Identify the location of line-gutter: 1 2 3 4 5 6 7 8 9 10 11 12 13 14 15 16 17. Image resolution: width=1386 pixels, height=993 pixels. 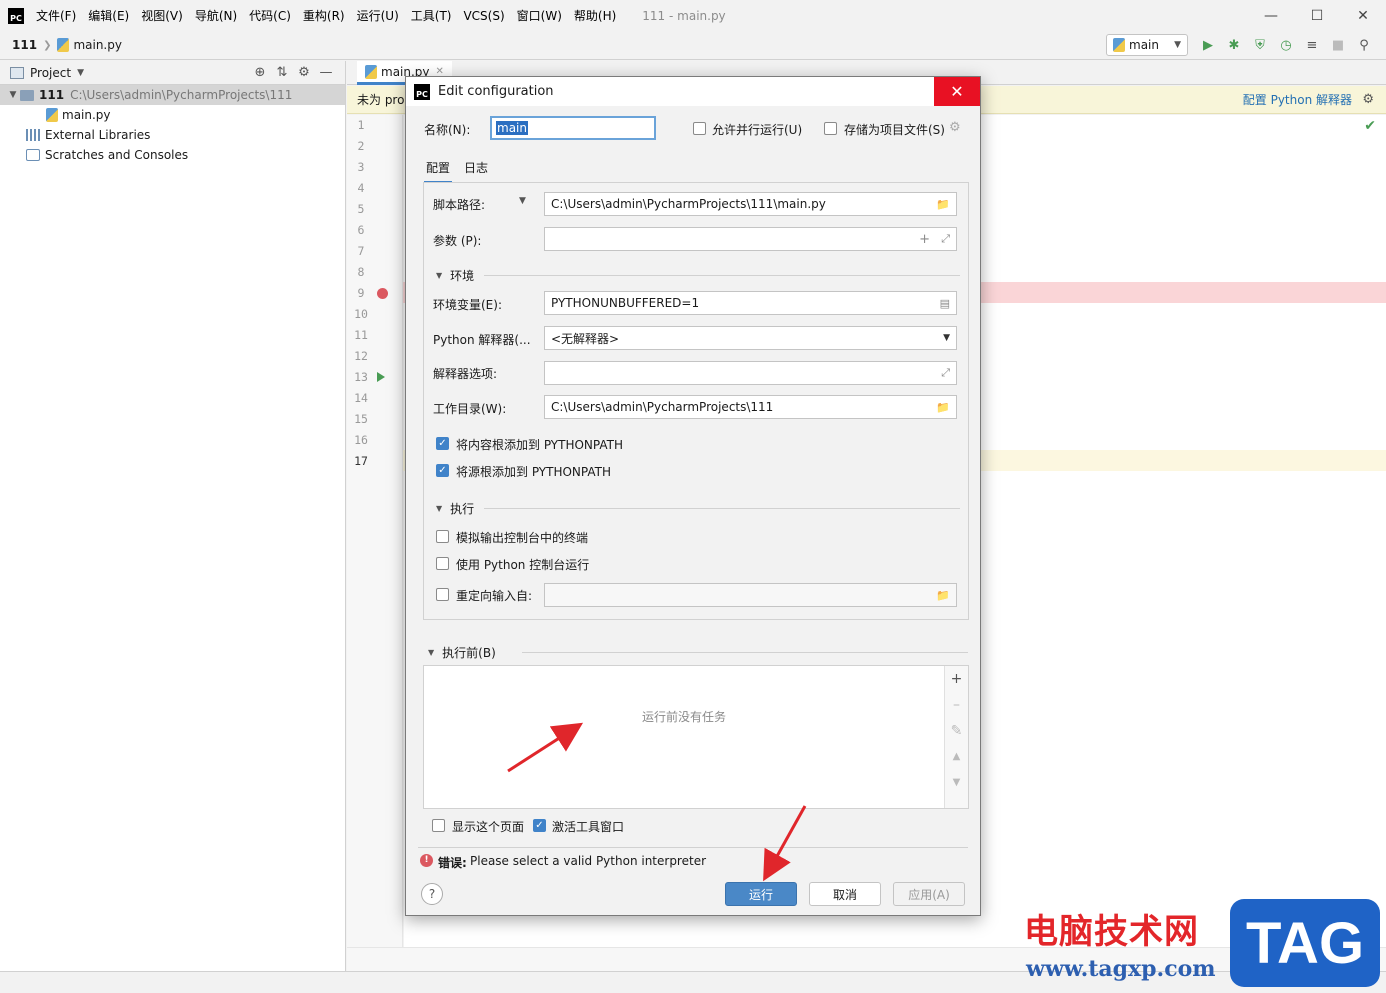
(375, 531).